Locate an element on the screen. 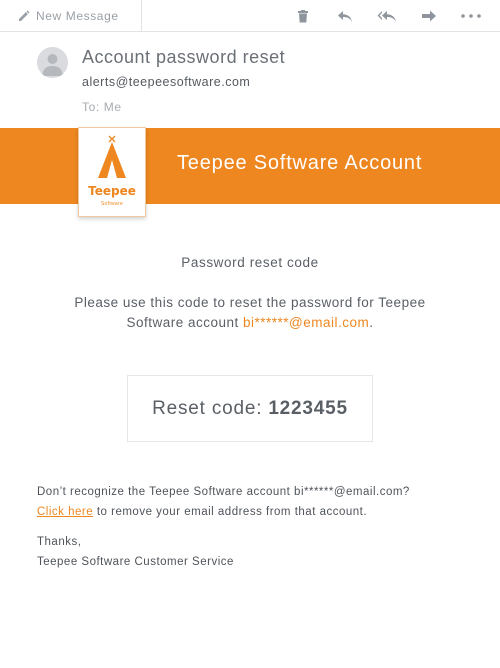 This screenshot has width=500, height=668. logo-name: Teepee is located at coordinates (112, 191).